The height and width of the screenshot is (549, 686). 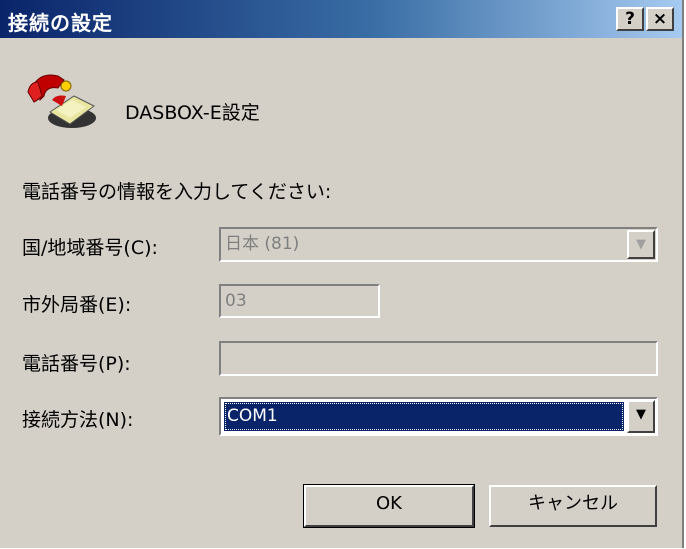 I want to click on area-code-field: 03, so click(x=299, y=301).